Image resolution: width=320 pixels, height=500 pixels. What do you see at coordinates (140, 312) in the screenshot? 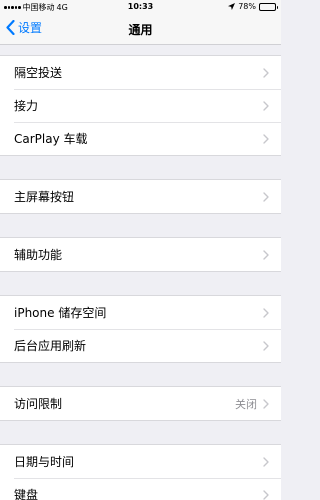
I see `settings-row: iPhone 储存空间` at bounding box center [140, 312].